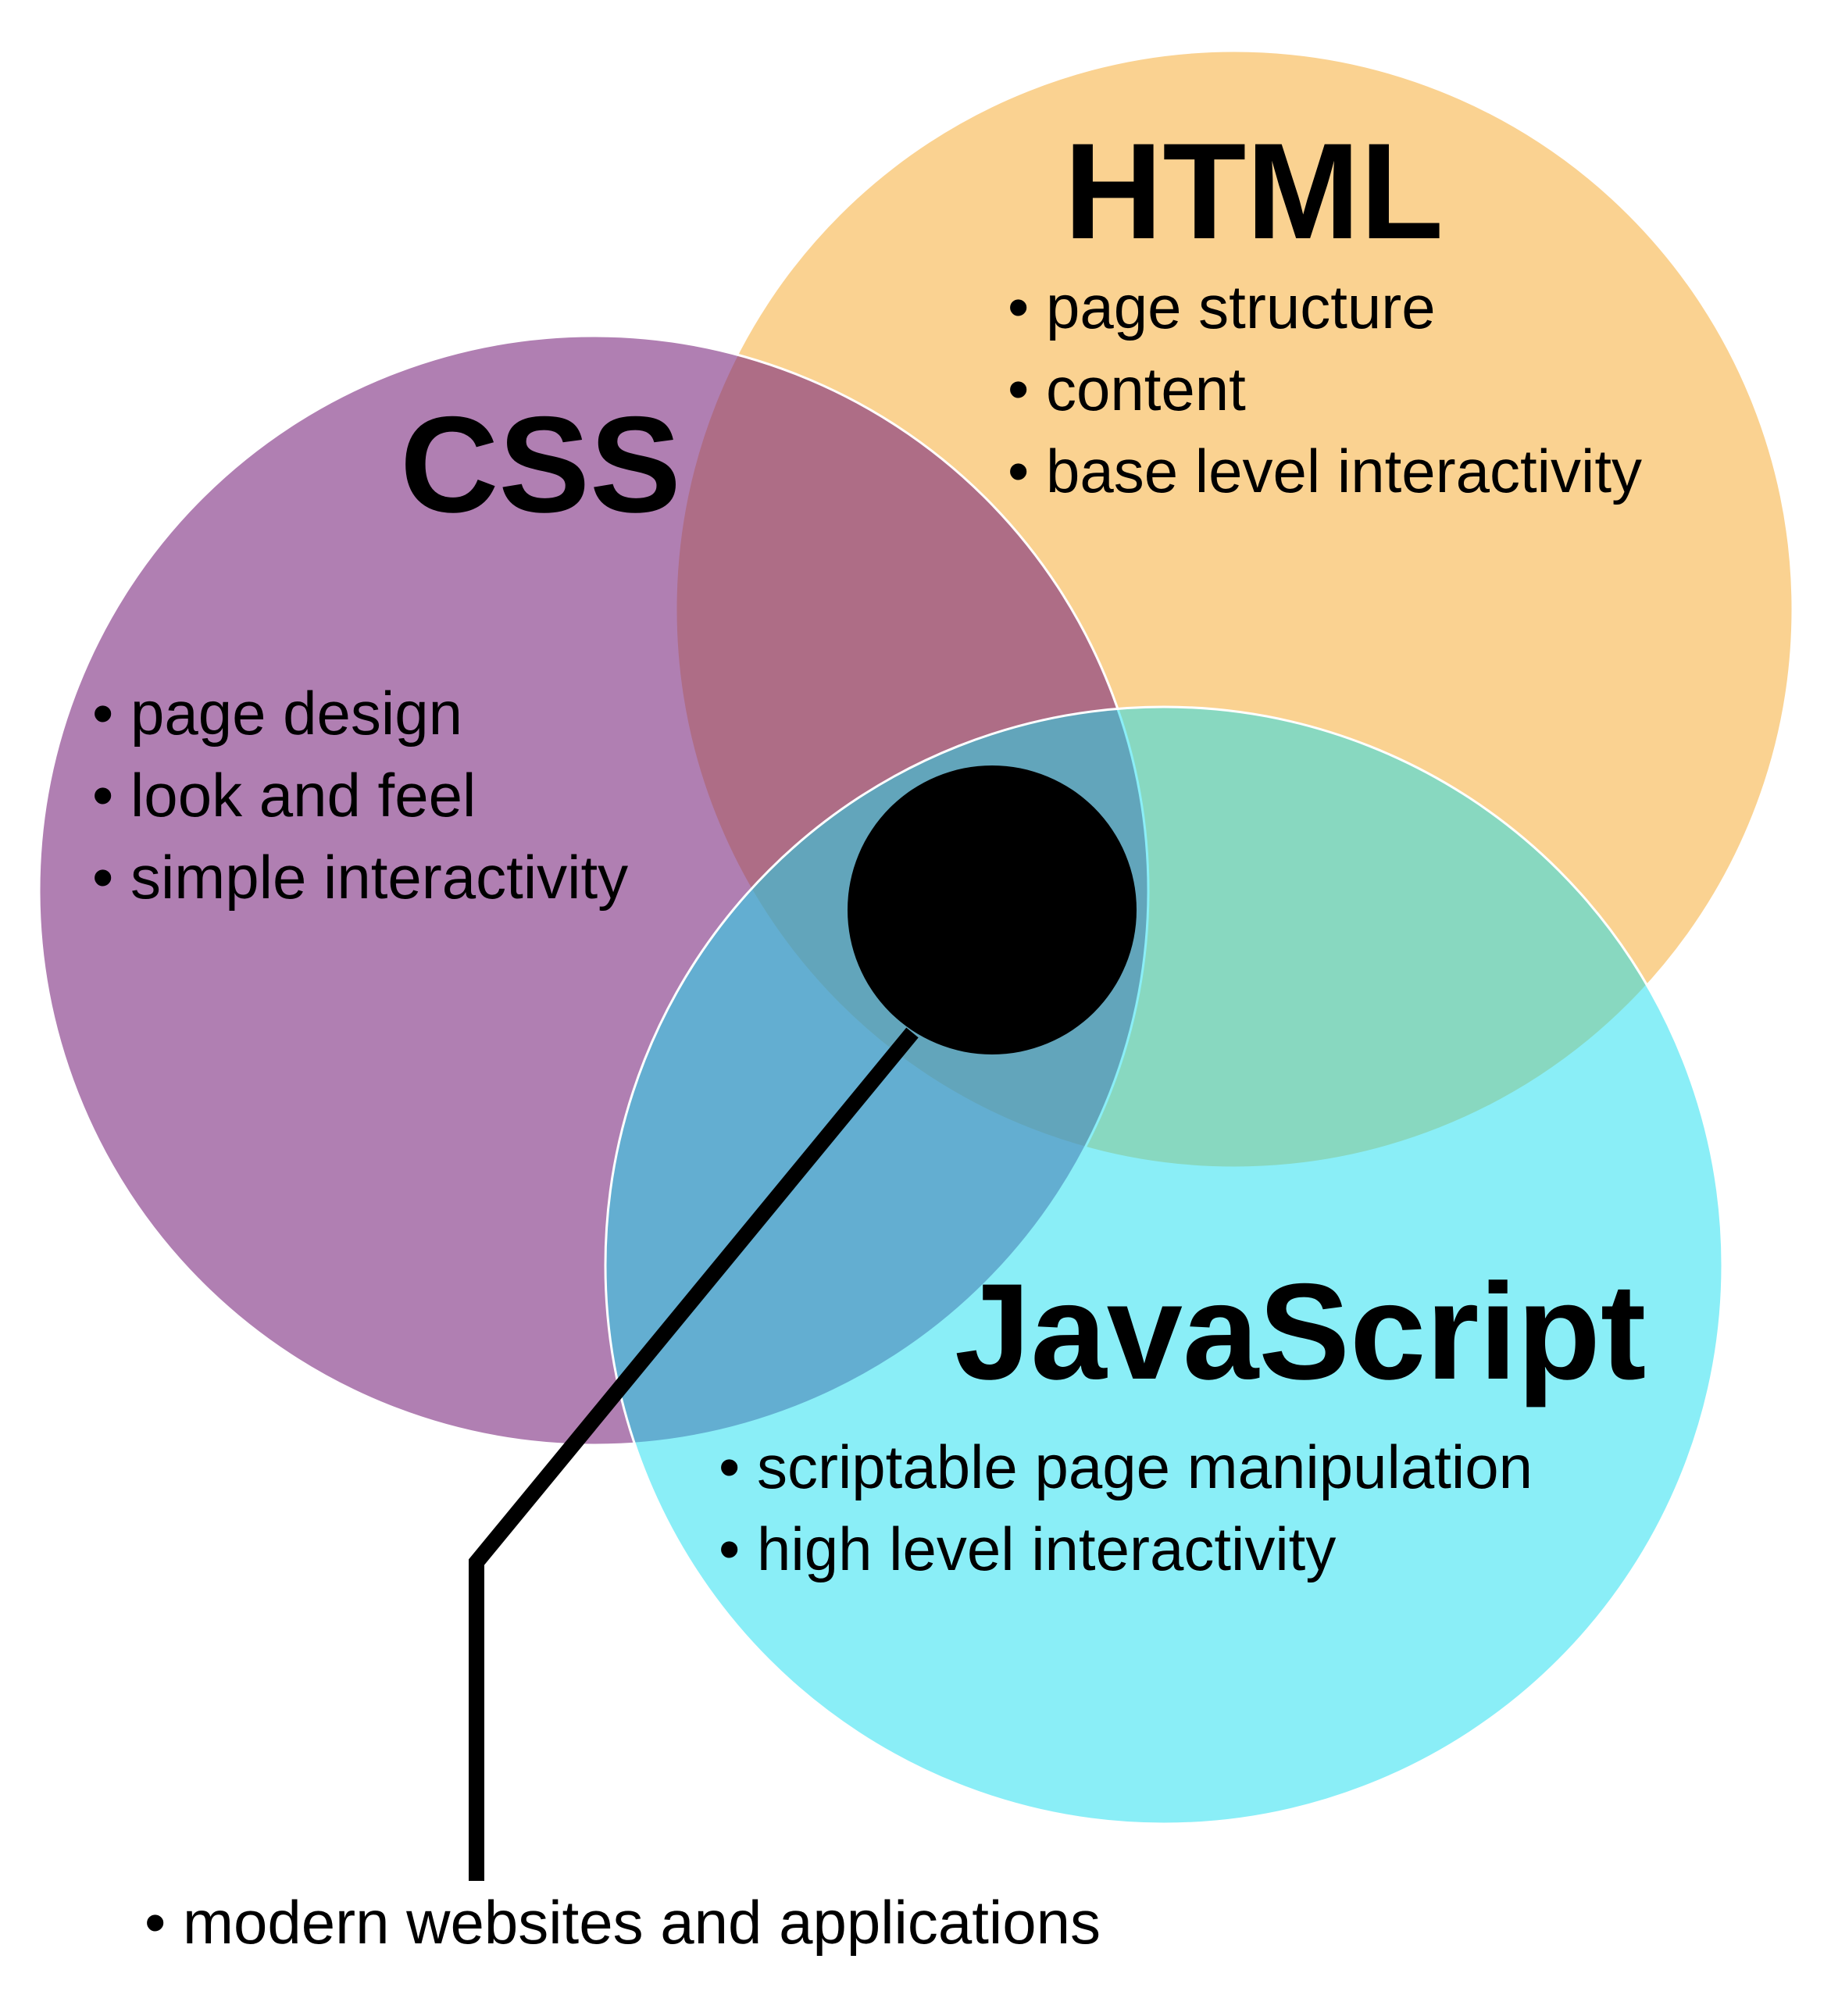  Describe the element at coordinates (1300, 1332) in the screenshot. I see `javascript-title: JavaScript` at that location.